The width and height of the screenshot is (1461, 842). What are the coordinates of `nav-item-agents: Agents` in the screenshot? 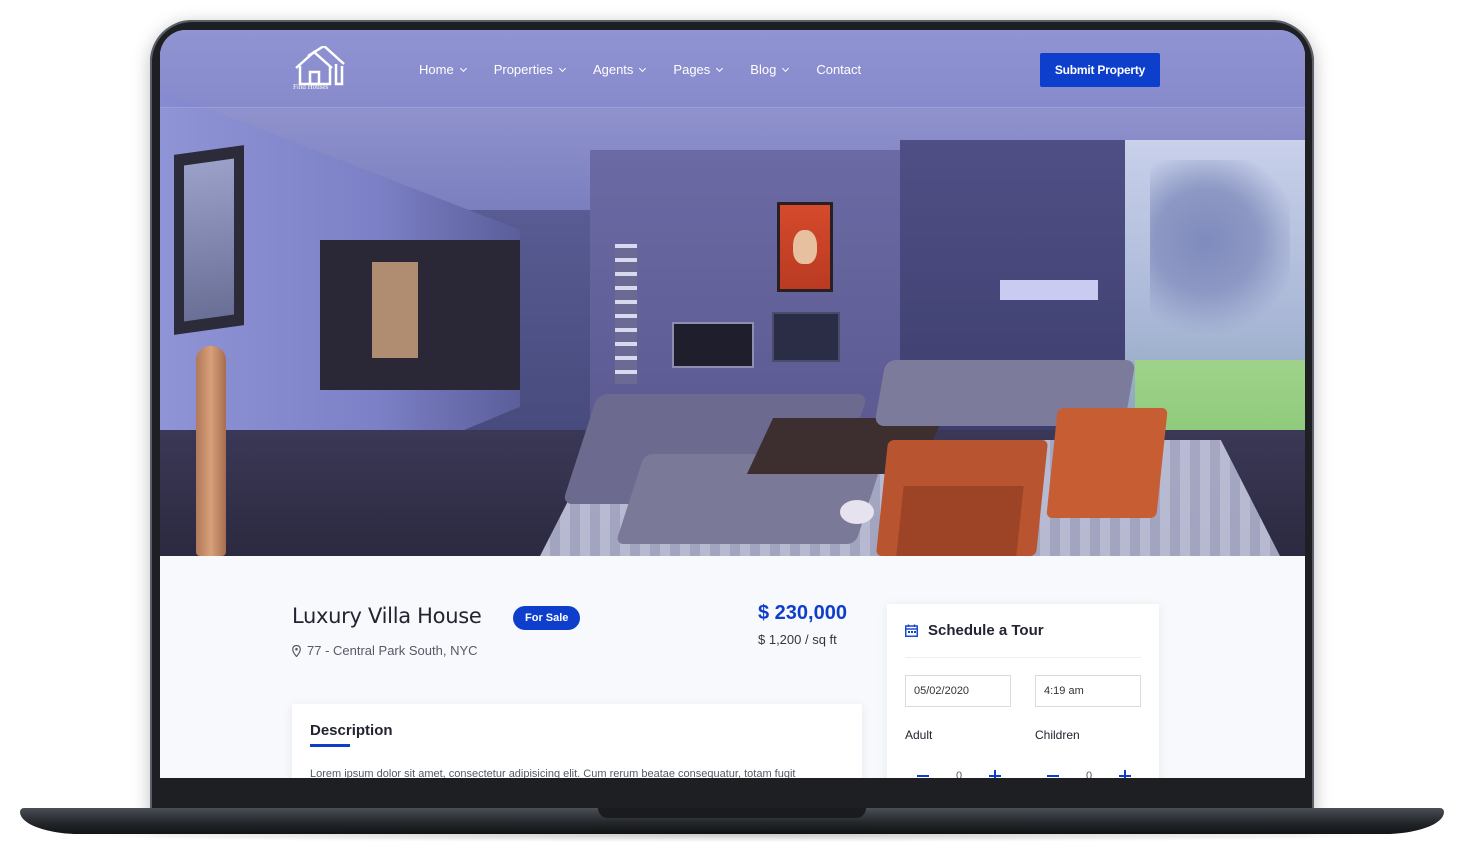 It's located at (619, 69).